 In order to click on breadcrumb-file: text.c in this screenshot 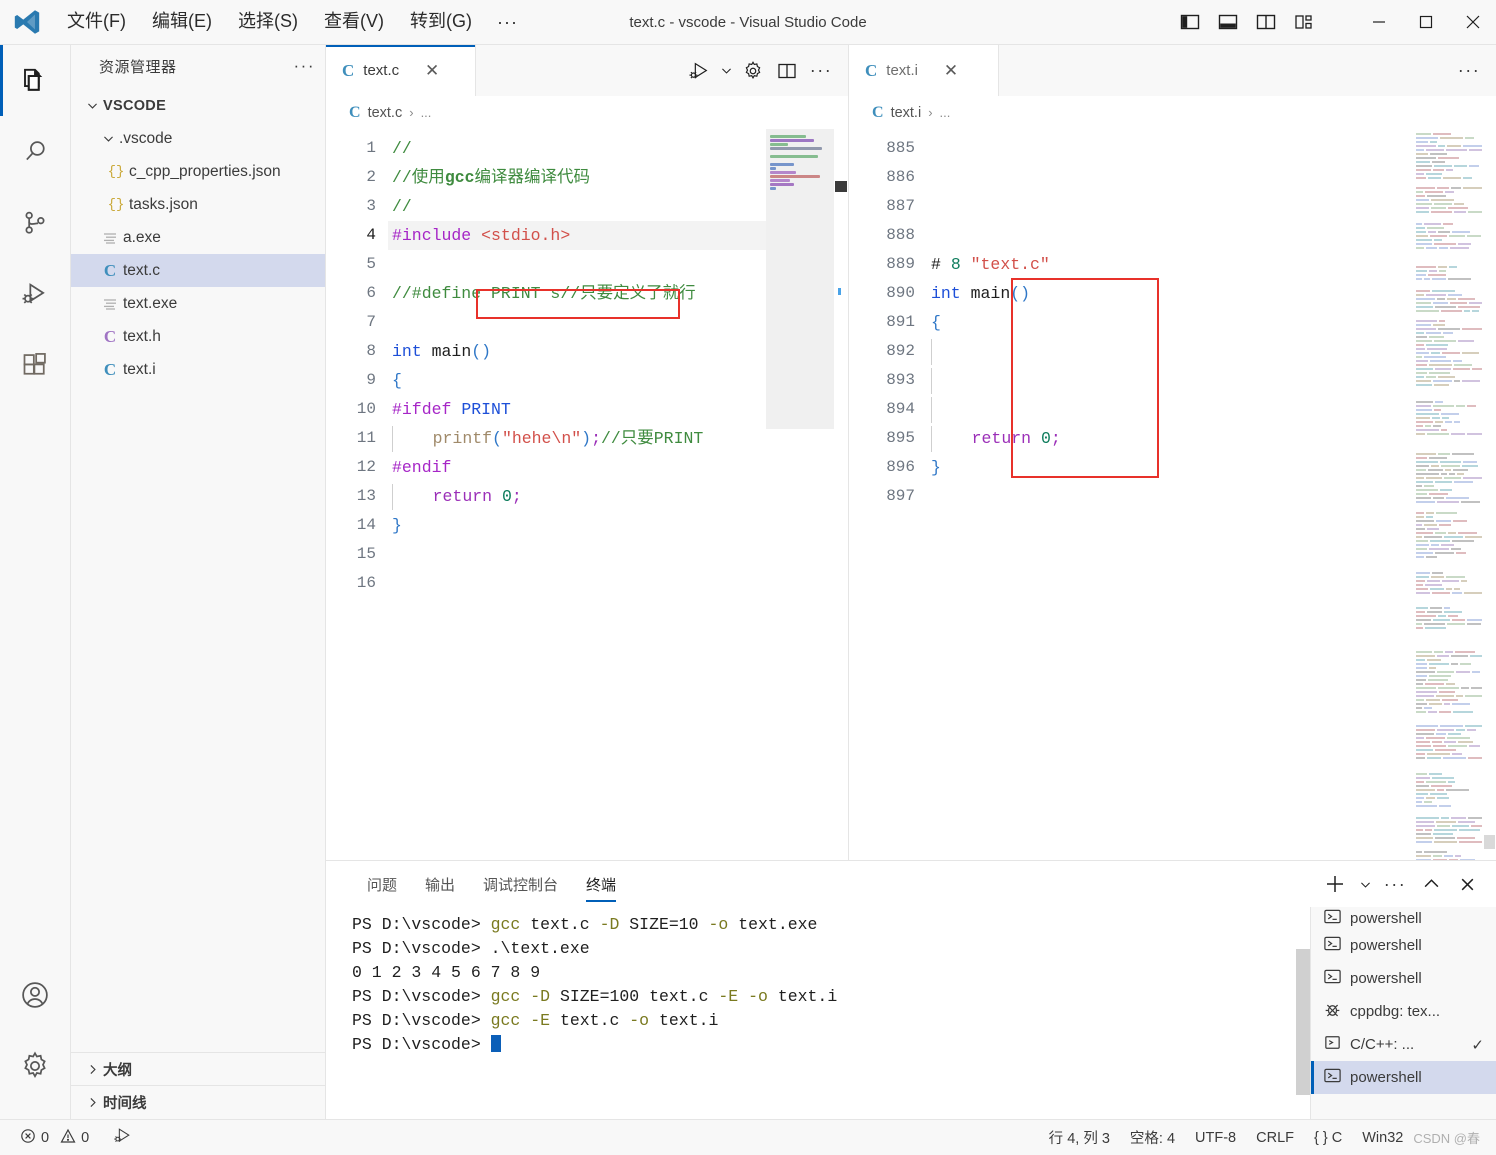, I will do `click(385, 113)`.